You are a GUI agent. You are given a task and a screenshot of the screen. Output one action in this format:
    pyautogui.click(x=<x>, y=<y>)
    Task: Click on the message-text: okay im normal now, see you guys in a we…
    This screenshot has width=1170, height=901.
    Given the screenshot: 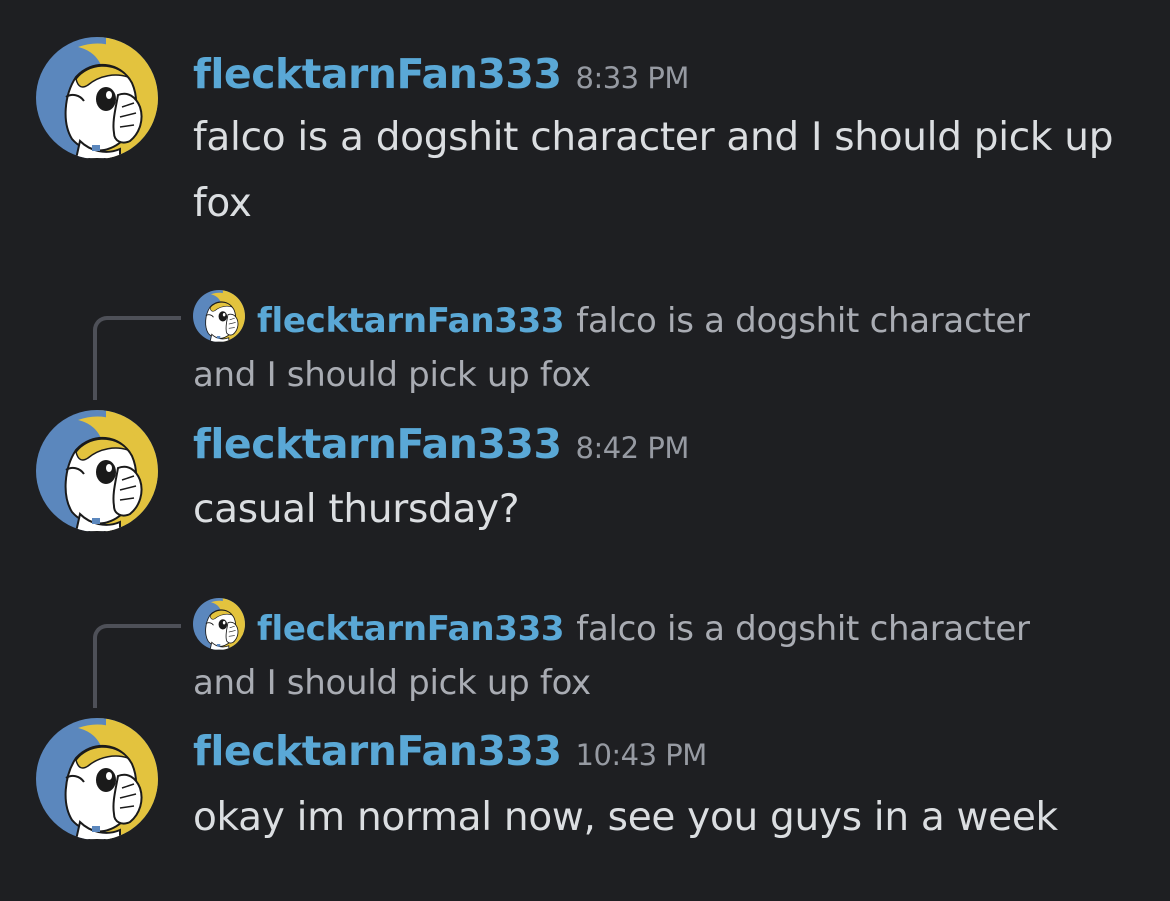 What is the action you would take?
    pyautogui.click(x=625, y=817)
    